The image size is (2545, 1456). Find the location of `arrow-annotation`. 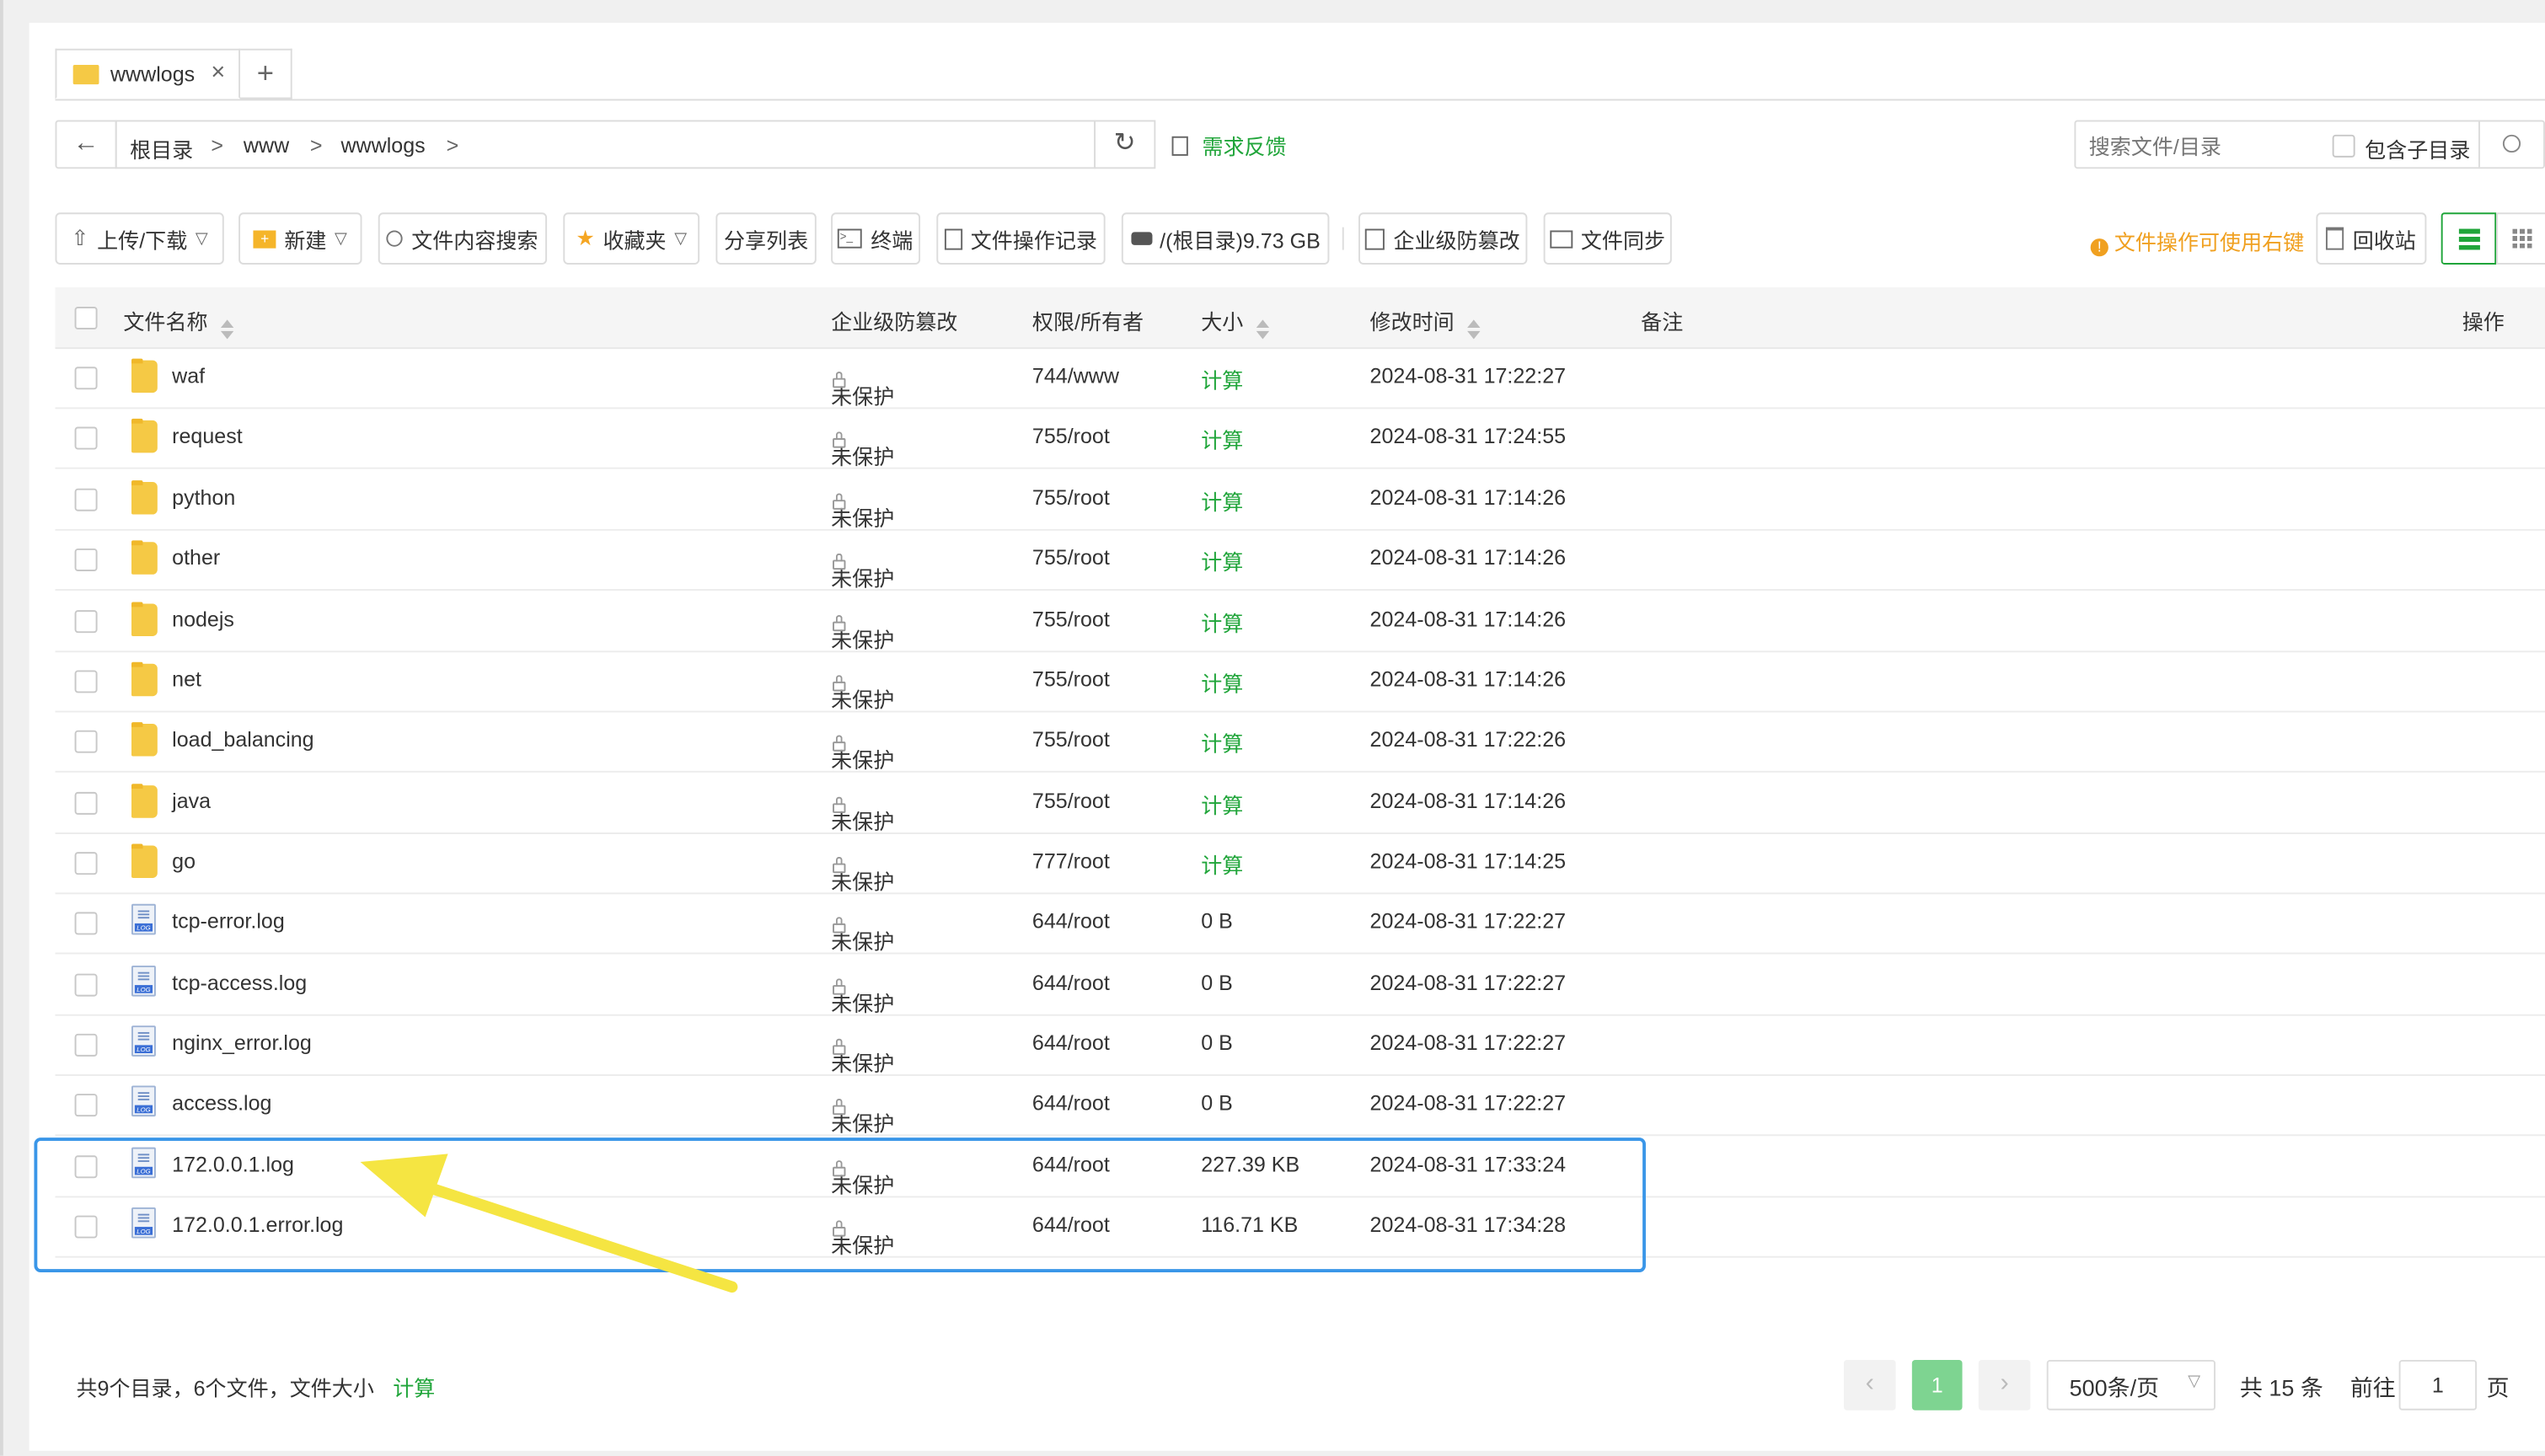

arrow-annotation is located at coordinates (549, 1223).